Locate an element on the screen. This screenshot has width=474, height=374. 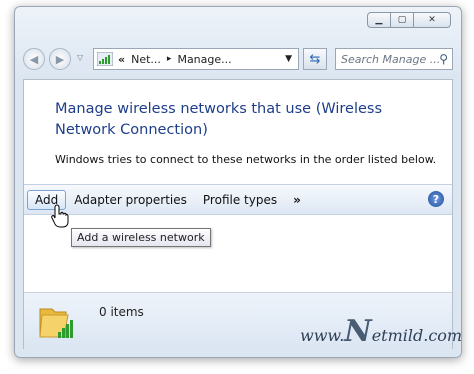
back-button: ◀ is located at coordinates (34, 59).